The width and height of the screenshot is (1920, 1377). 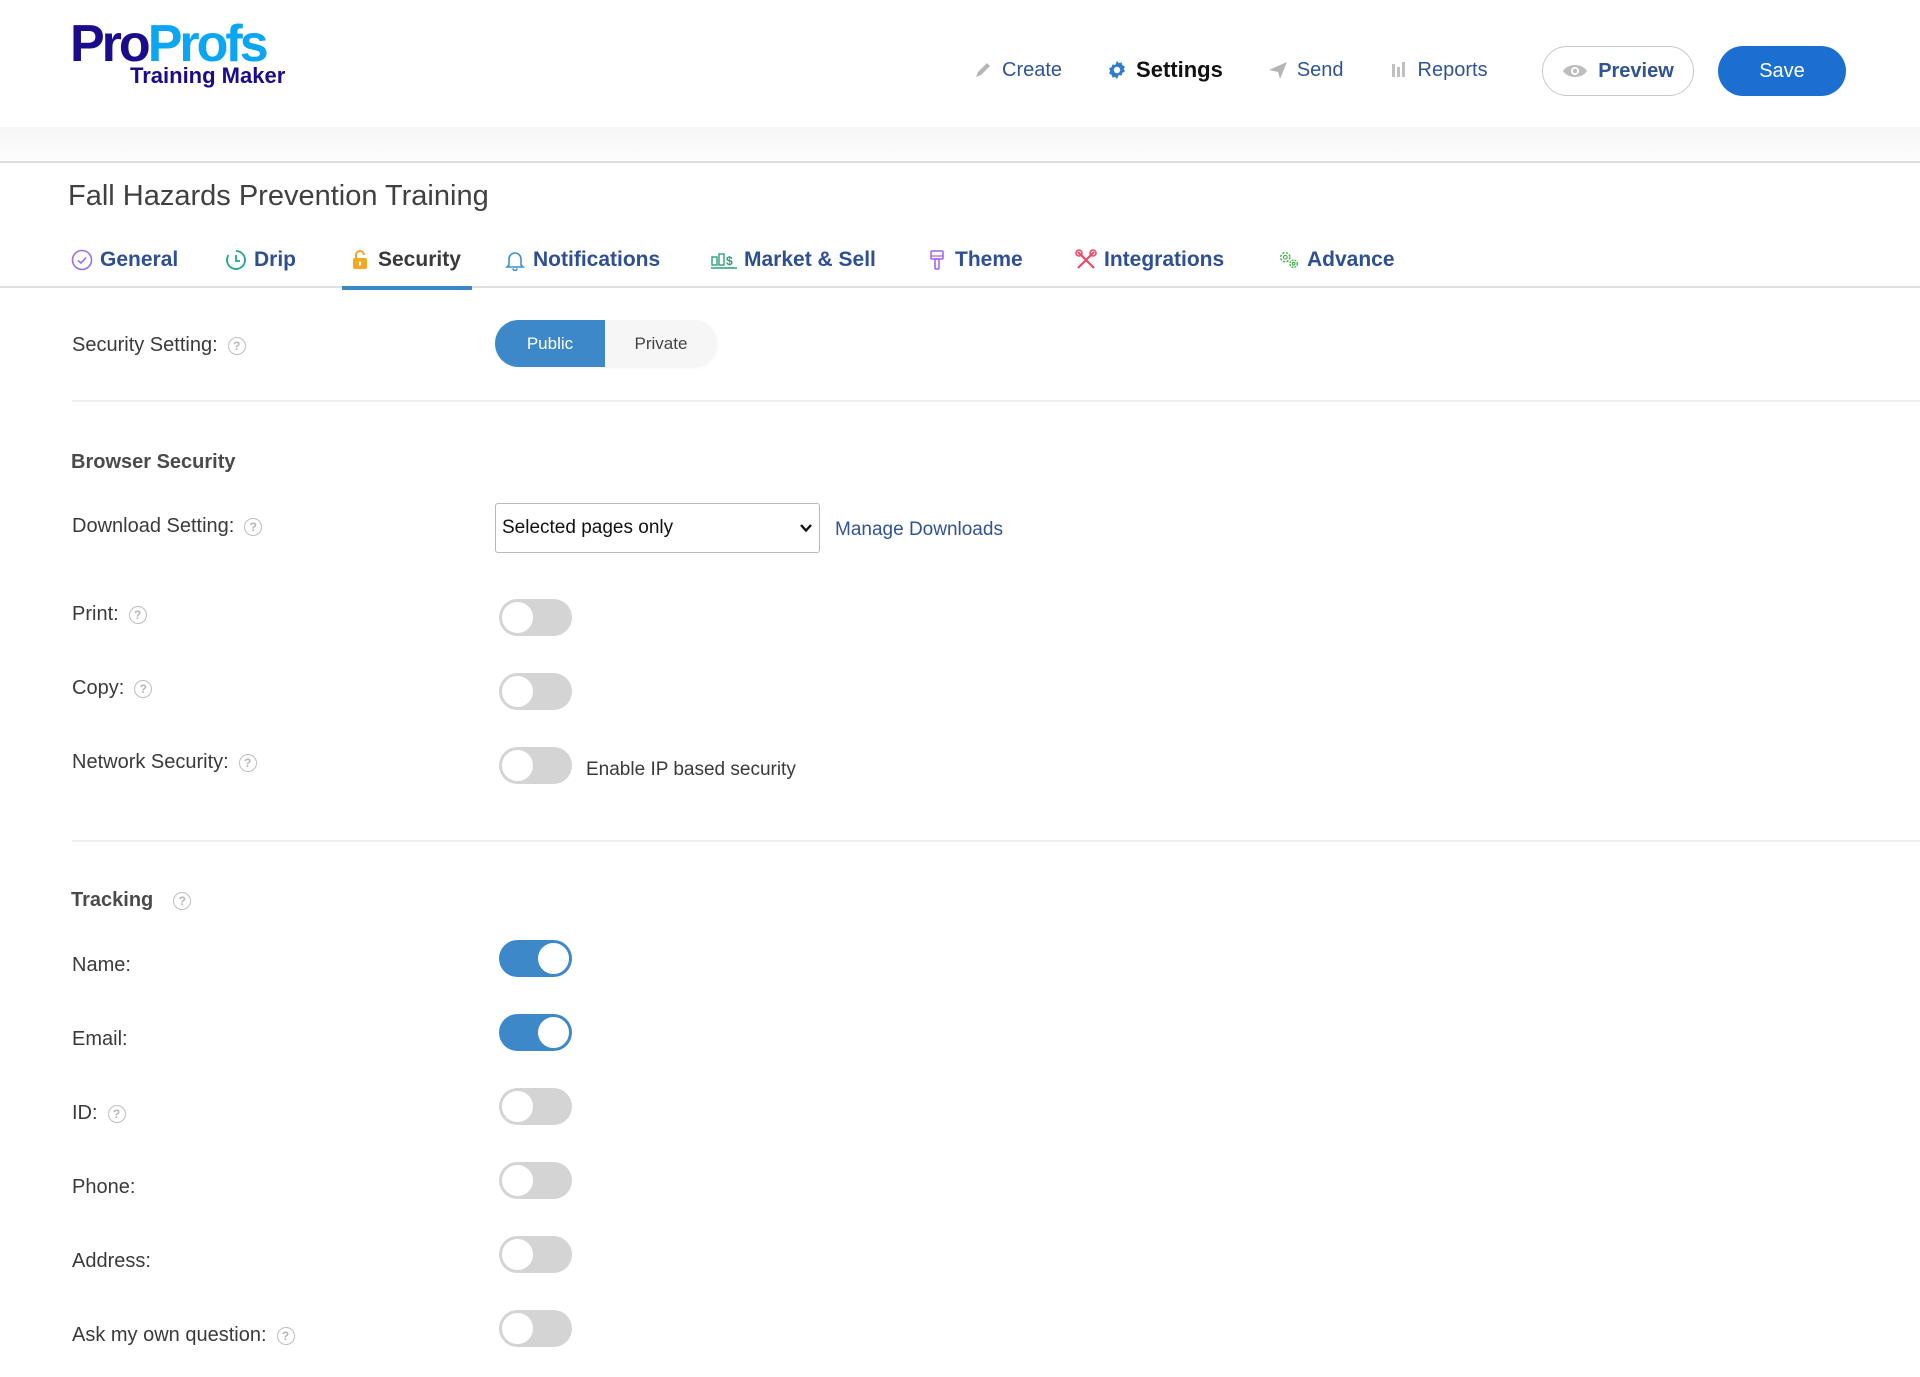 What do you see at coordinates (208, 75) in the screenshot?
I see `logo-subtitle: Training Maker` at bounding box center [208, 75].